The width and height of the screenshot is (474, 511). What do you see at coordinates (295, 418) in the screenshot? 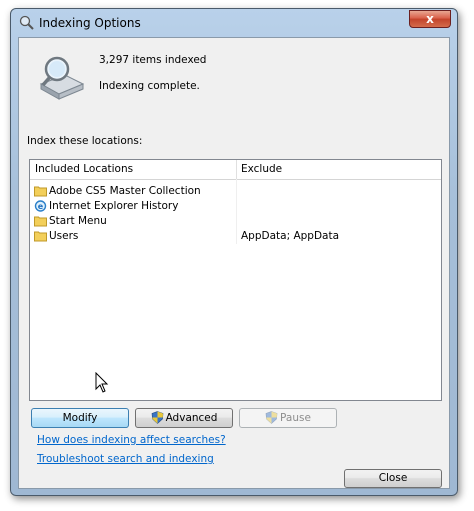
I see `pause-button-label: Pause` at bounding box center [295, 418].